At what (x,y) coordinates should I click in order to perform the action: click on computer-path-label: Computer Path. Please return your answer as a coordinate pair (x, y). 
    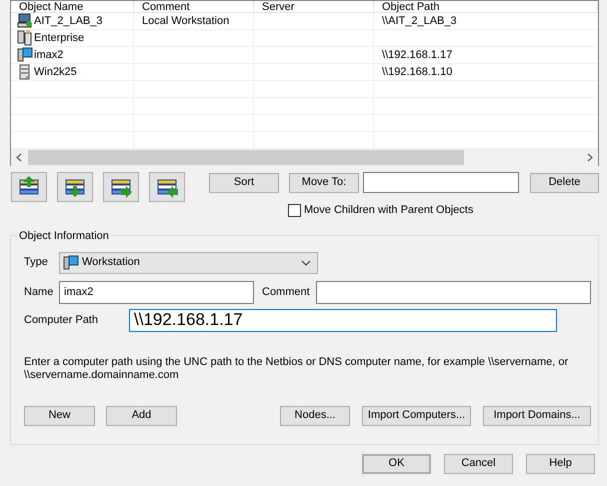
    Looking at the image, I should click on (61, 320).